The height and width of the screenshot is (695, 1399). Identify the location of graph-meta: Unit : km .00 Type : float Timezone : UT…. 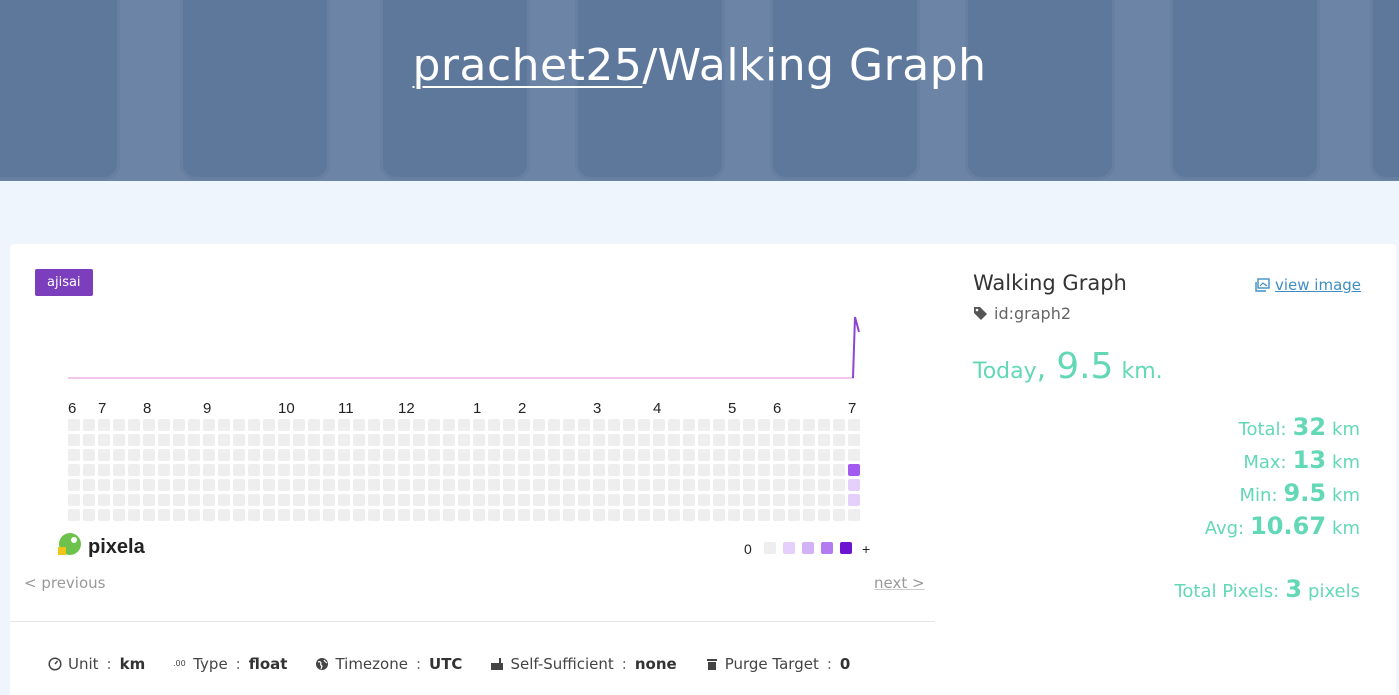
(449, 664).